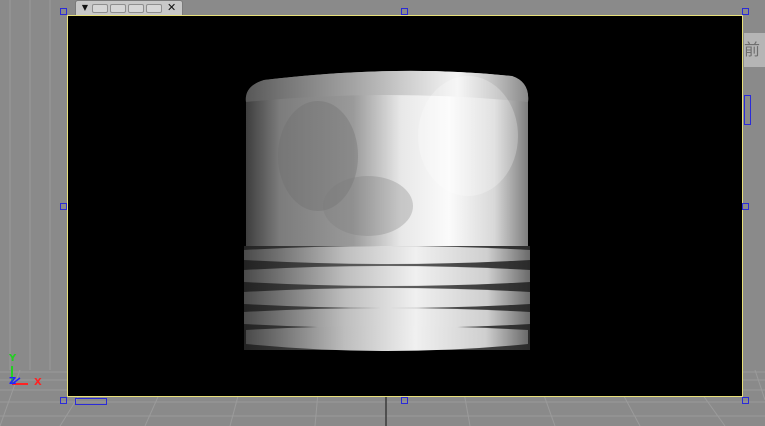 The width and height of the screenshot is (765, 426). What do you see at coordinates (63, 11) in the screenshot?
I see `resize-handle-top-left` at bounding box center [63, 11].